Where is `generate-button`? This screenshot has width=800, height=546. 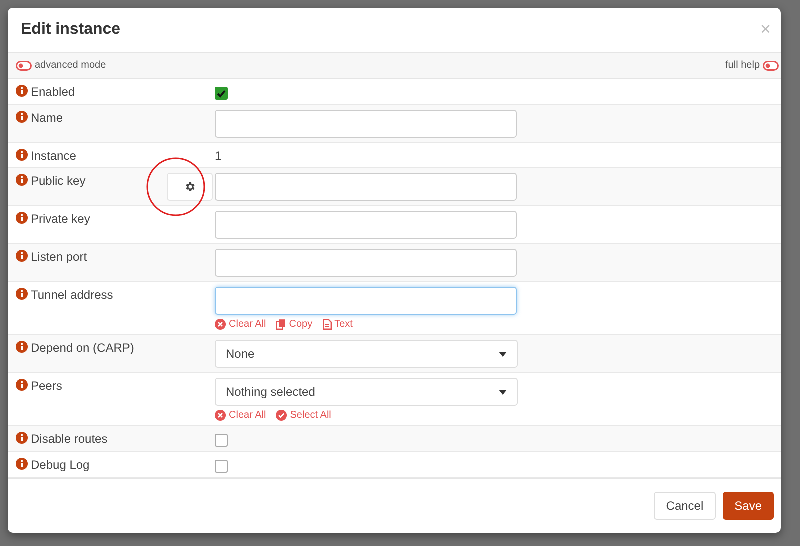 generate-button is located at coordinates (190, 187).